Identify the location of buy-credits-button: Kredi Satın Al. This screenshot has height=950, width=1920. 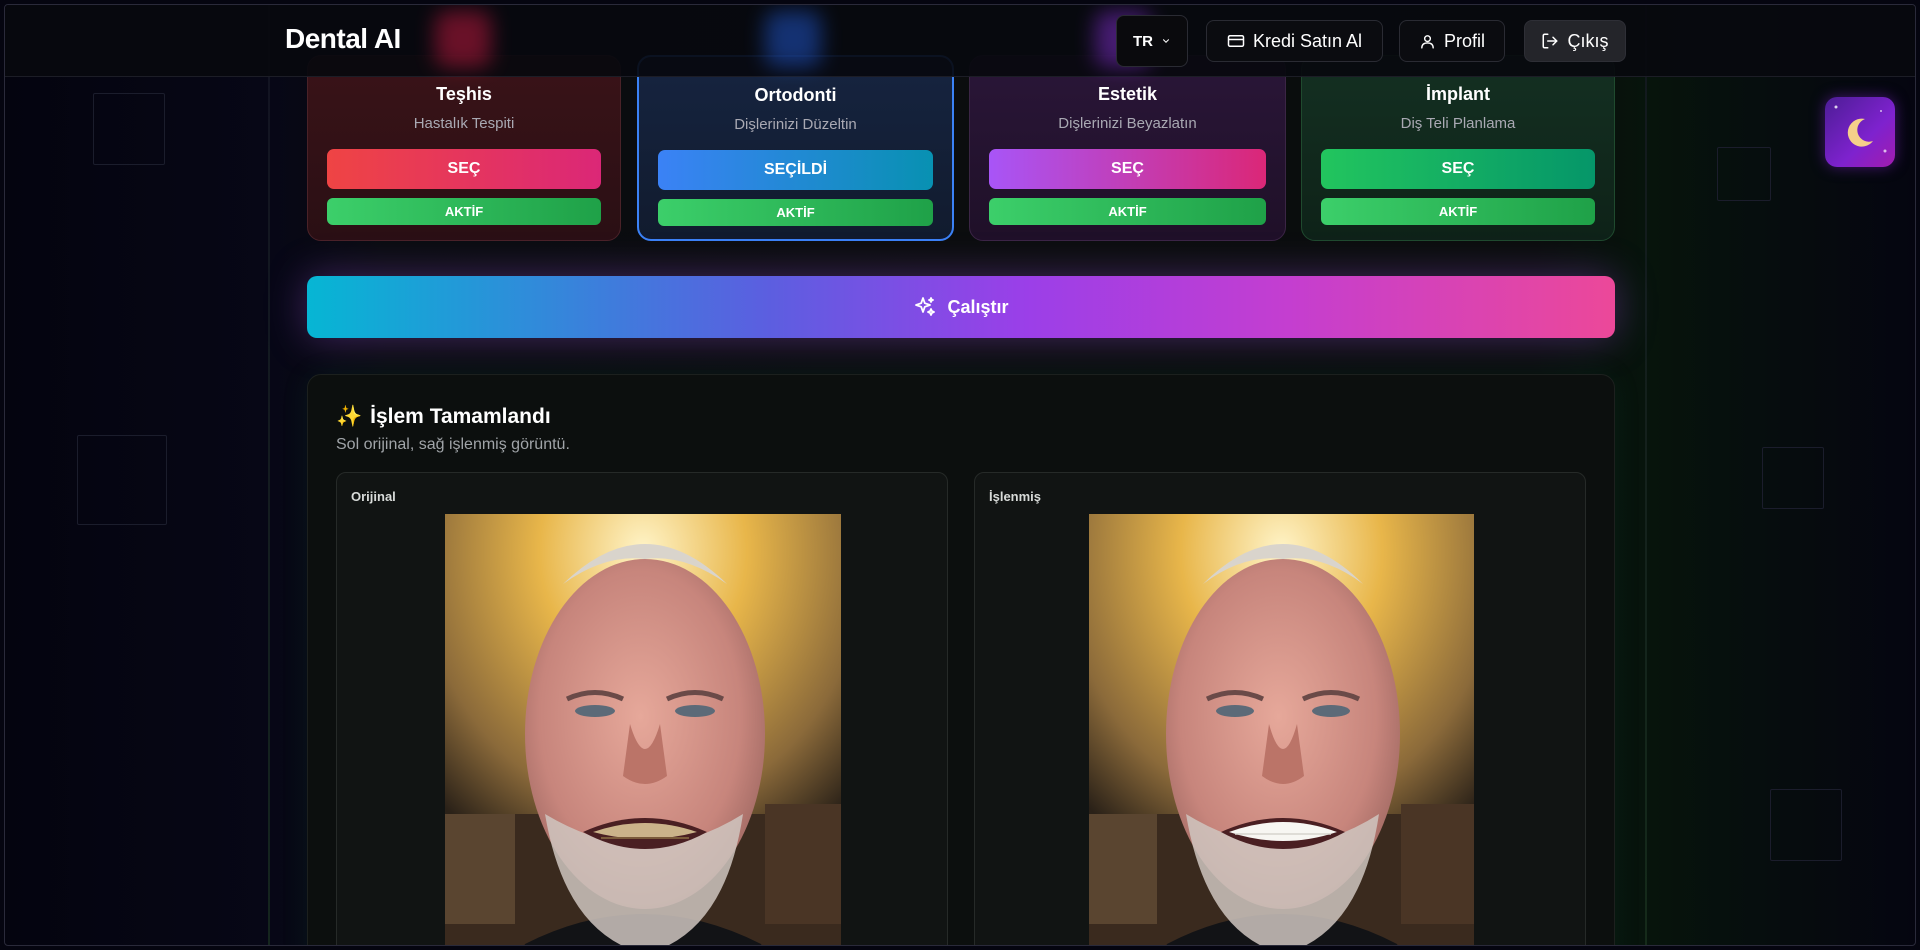
(1294, 41).